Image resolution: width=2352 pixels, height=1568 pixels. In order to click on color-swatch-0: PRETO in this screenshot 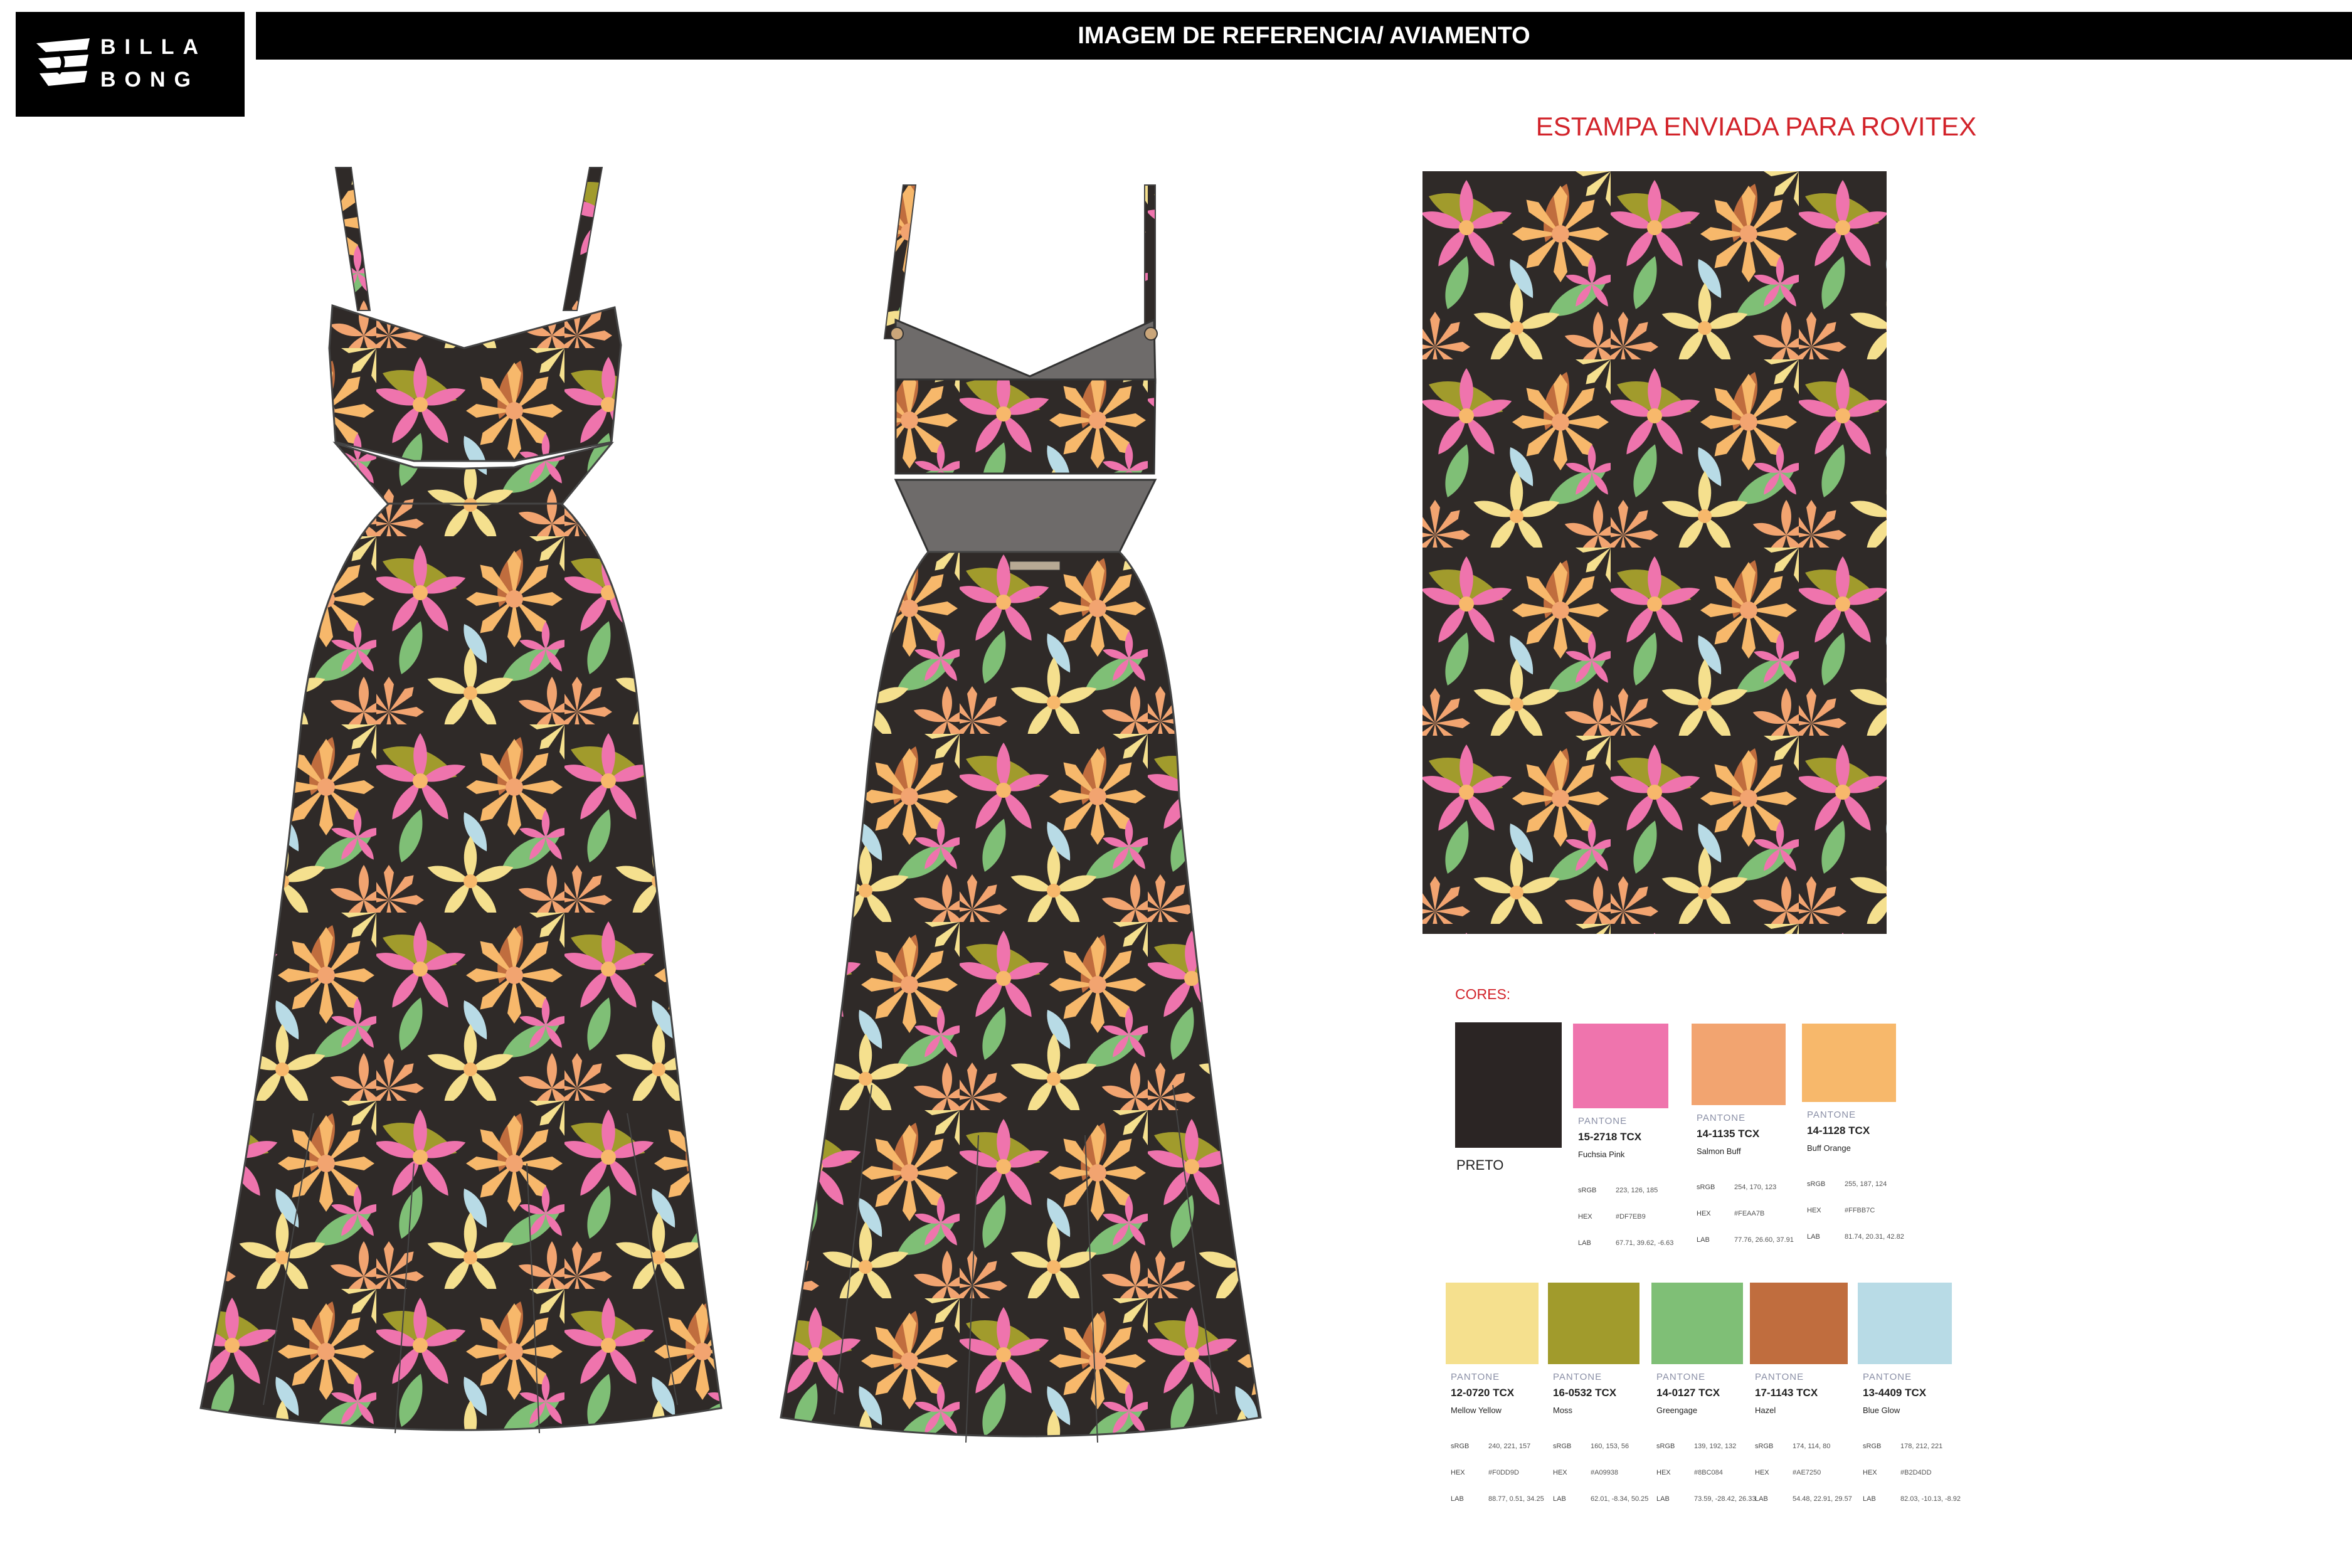, I will do `click(1521, 1141)`.